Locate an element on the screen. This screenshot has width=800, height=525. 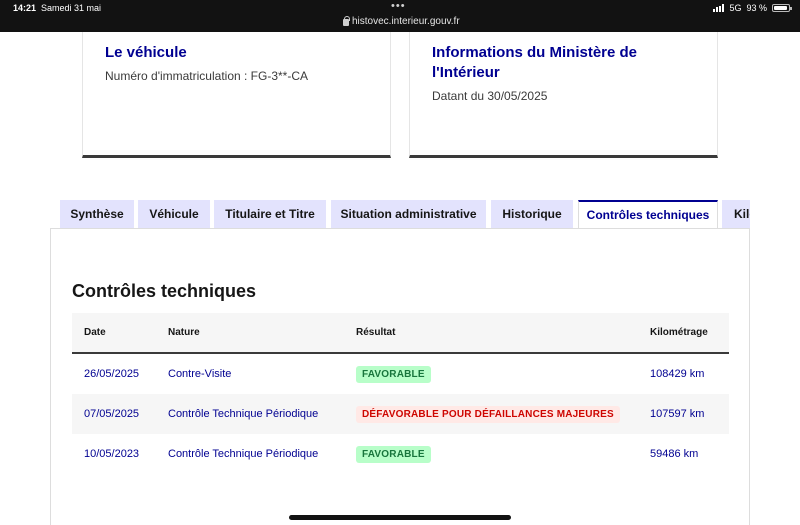
column-header-date: Date is located at coordinates (95, 332).